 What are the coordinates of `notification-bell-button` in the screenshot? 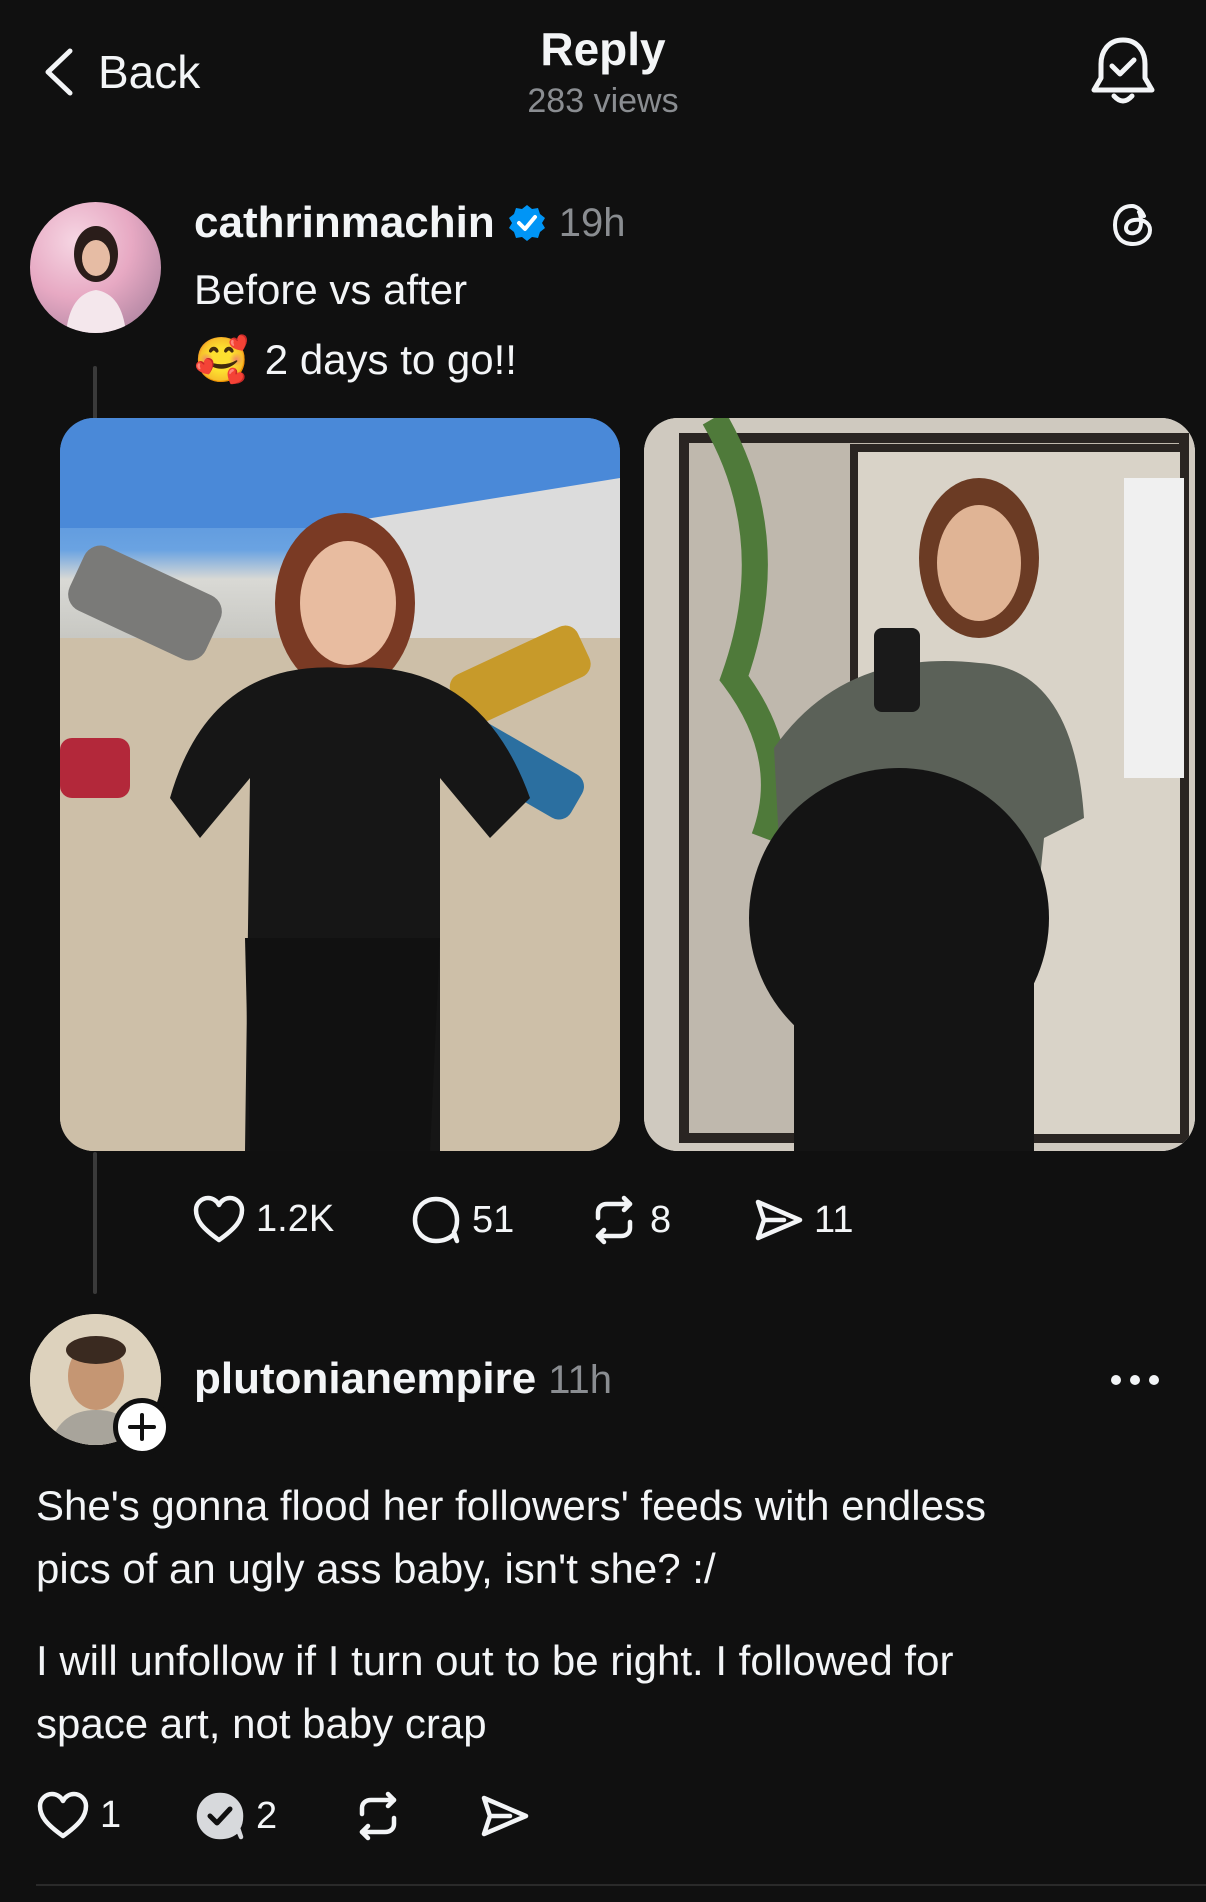 It's located at (1123, 71).